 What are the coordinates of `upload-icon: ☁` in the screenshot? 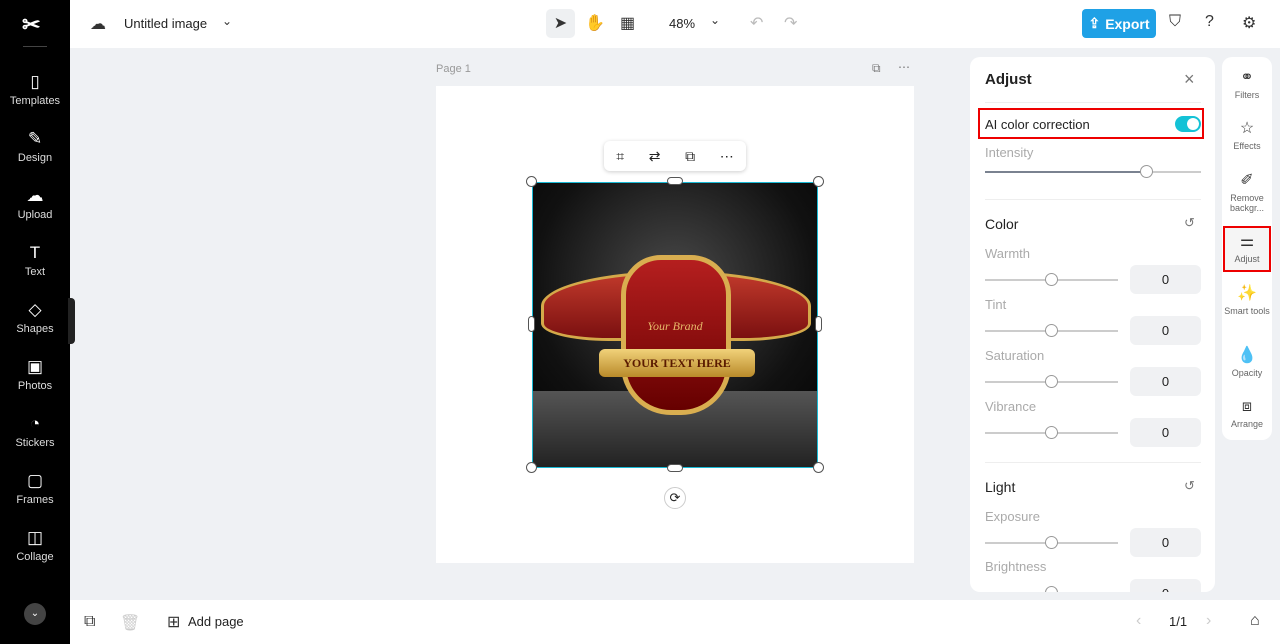 It's located at (35, 195).